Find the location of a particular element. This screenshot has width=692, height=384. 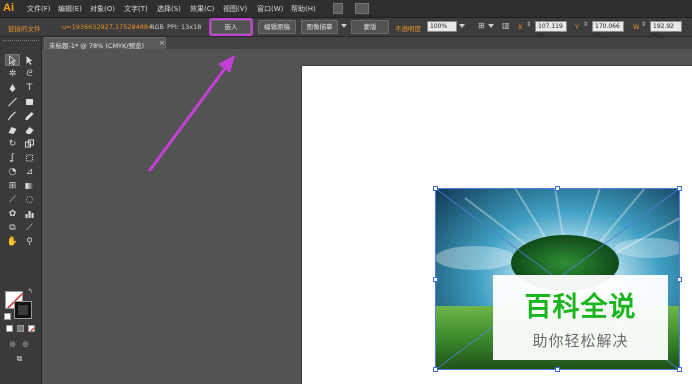

paintbrush-tool-icon is located at coordinates (12, 116).